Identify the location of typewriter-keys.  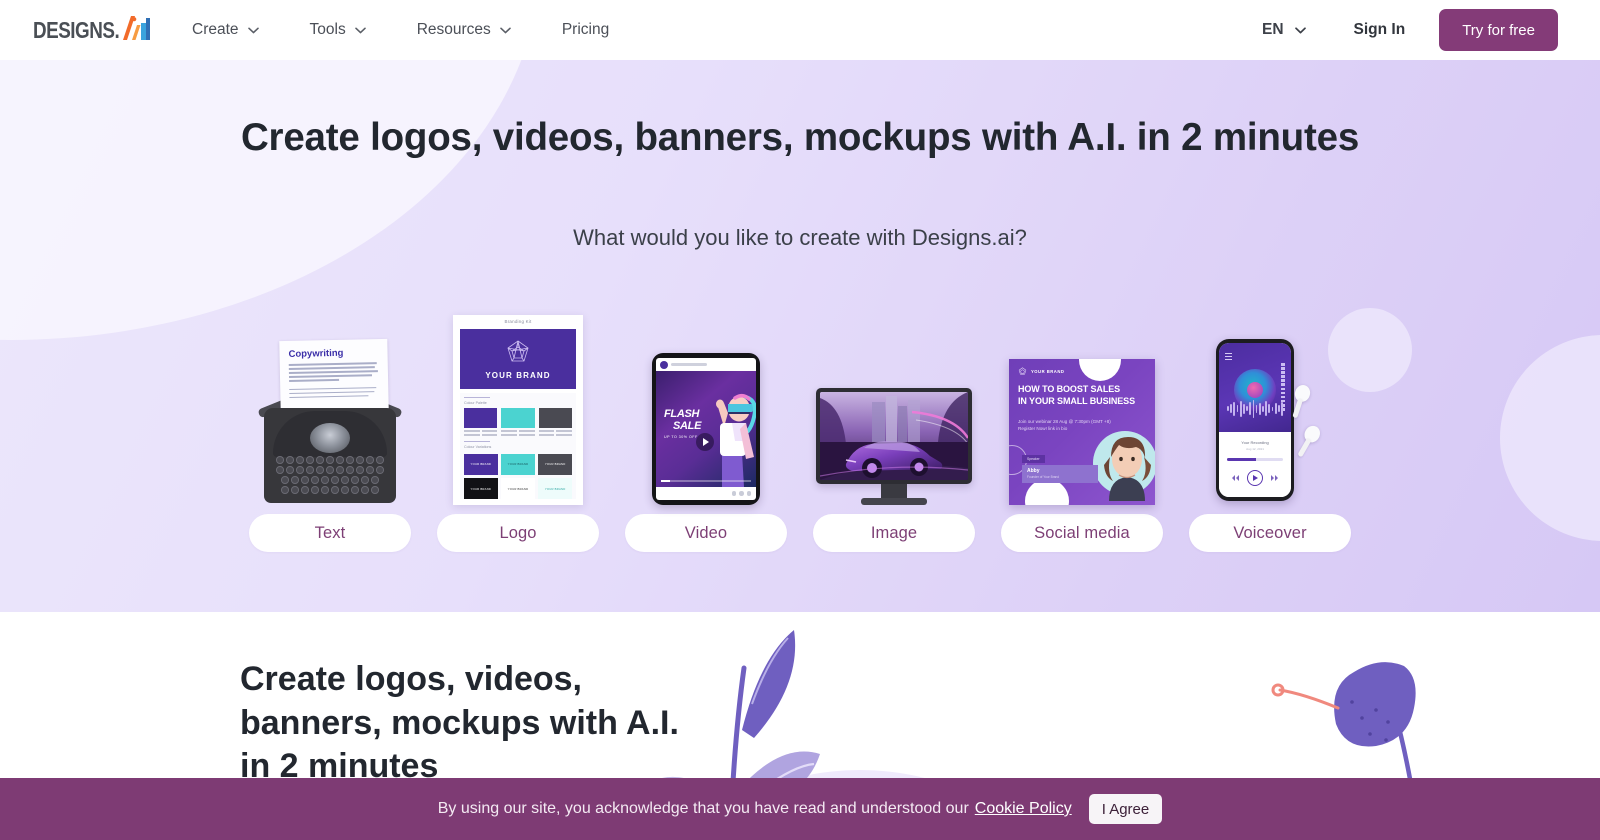
(330, 477).